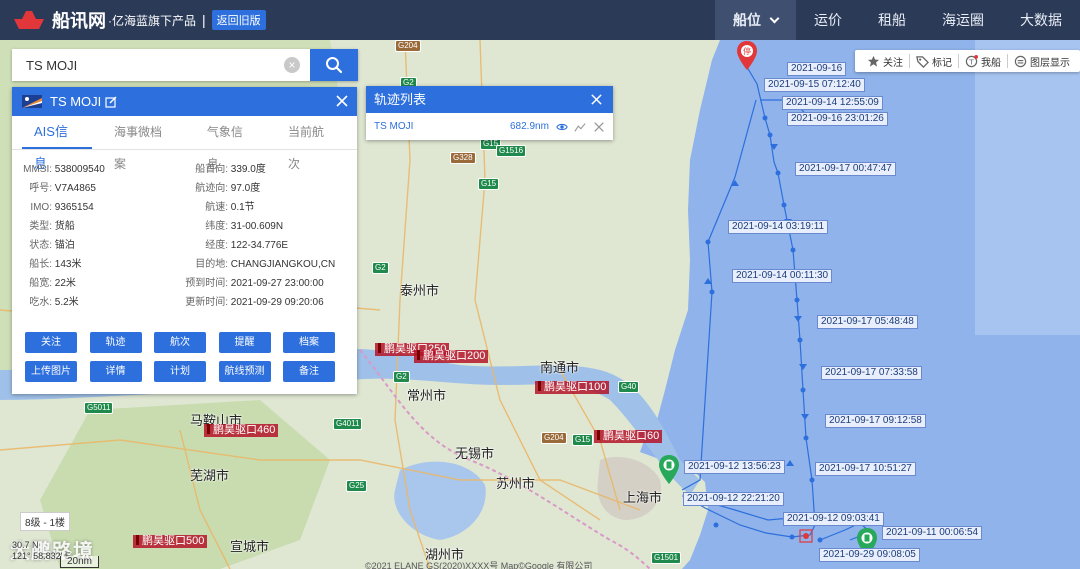 This screenshot has width=1080, height=569. What do you see at coordinates (283, 264) in the screenshot?
I see `info-value: CHANGJIANGKOU,CN` at bounding box center [283, 264].